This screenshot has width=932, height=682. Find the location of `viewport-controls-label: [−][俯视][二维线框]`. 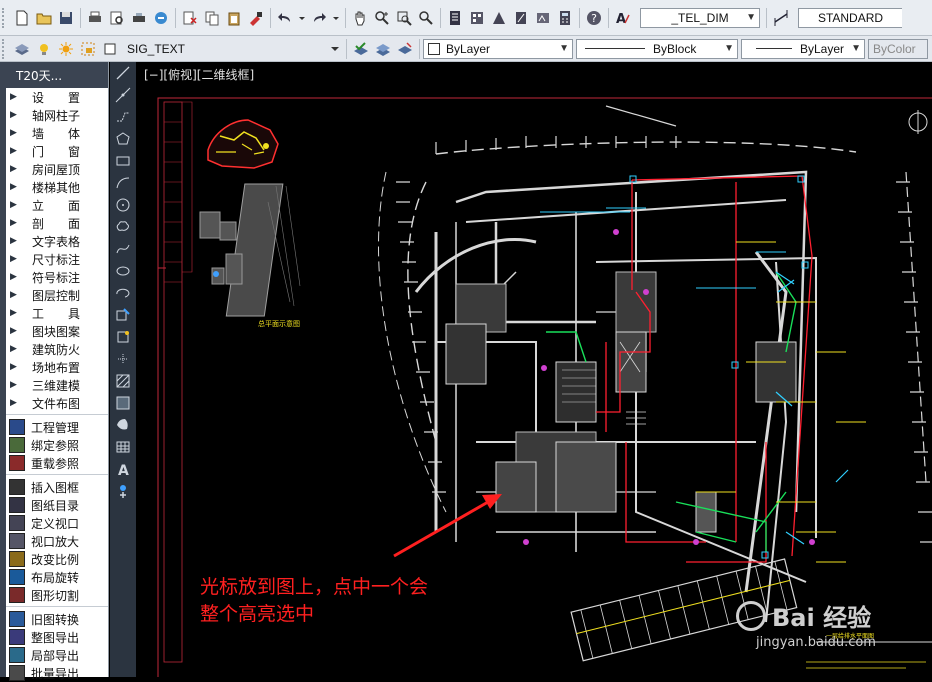

viewport-controls-label: [−][俯视][二维线框] is located at coordinates (199, 74).